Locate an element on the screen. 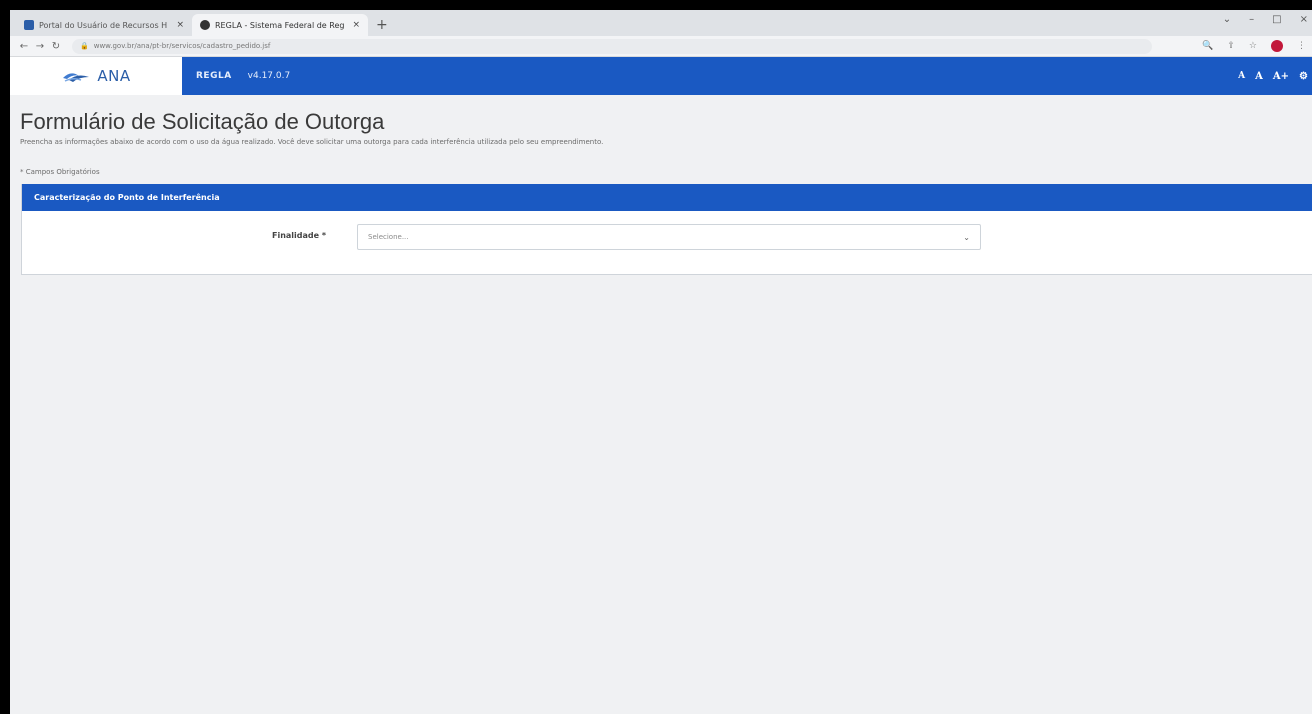  accessibility-controls: A A A+ ⚙ is located at coordinates (1275, 76).